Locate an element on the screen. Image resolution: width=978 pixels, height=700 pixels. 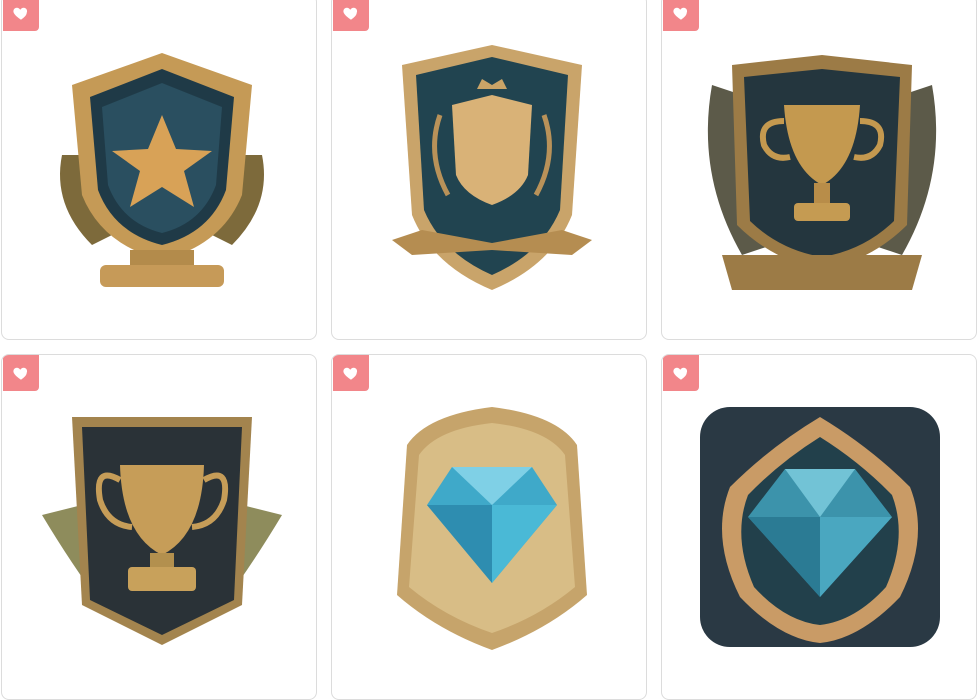
diamond-gold-frame-image is located at coordinates (492, 527).